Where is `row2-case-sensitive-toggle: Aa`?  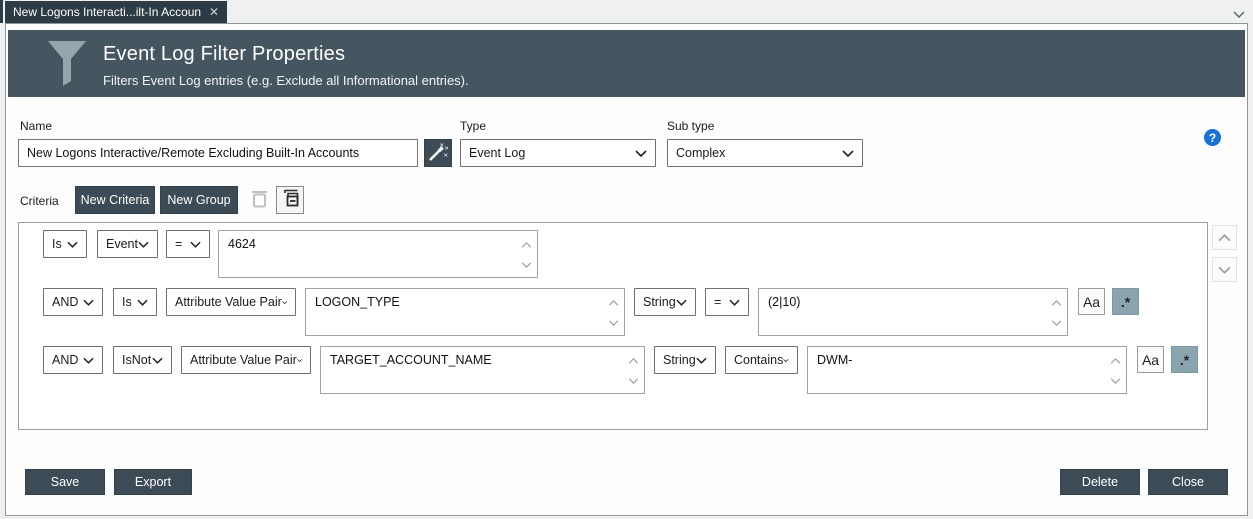
row2-case-sensitive-toggle: Aa is located at coordinates (1091, 301).